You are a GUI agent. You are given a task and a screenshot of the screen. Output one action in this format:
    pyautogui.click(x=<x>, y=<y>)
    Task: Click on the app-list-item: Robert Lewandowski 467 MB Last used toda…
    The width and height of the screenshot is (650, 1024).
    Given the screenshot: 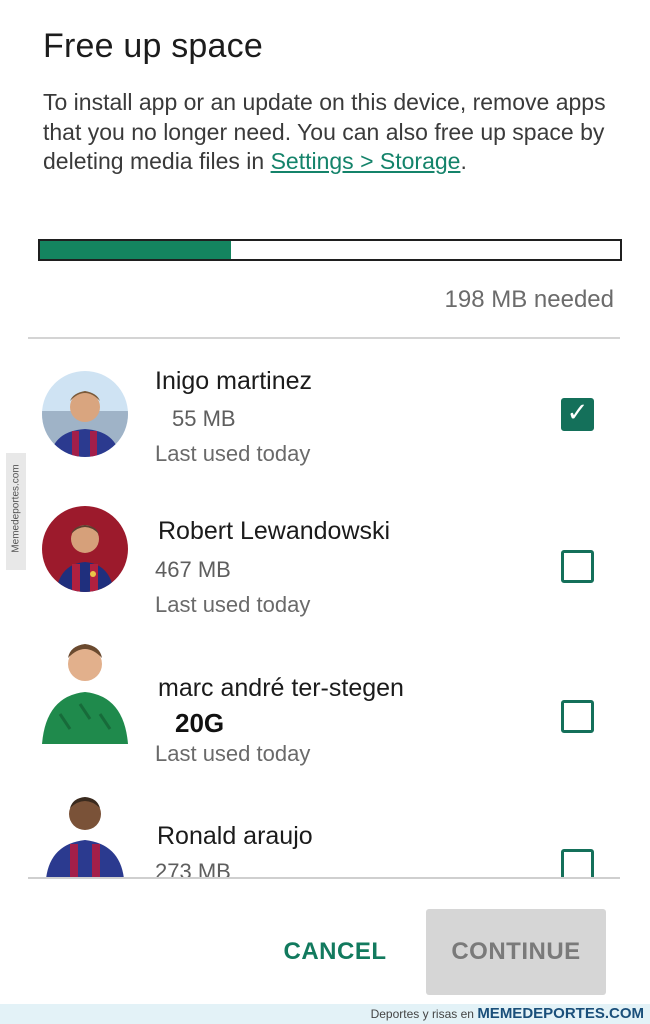 What is the action you would take?
    pyautogui.click(x=325, y=565)
    